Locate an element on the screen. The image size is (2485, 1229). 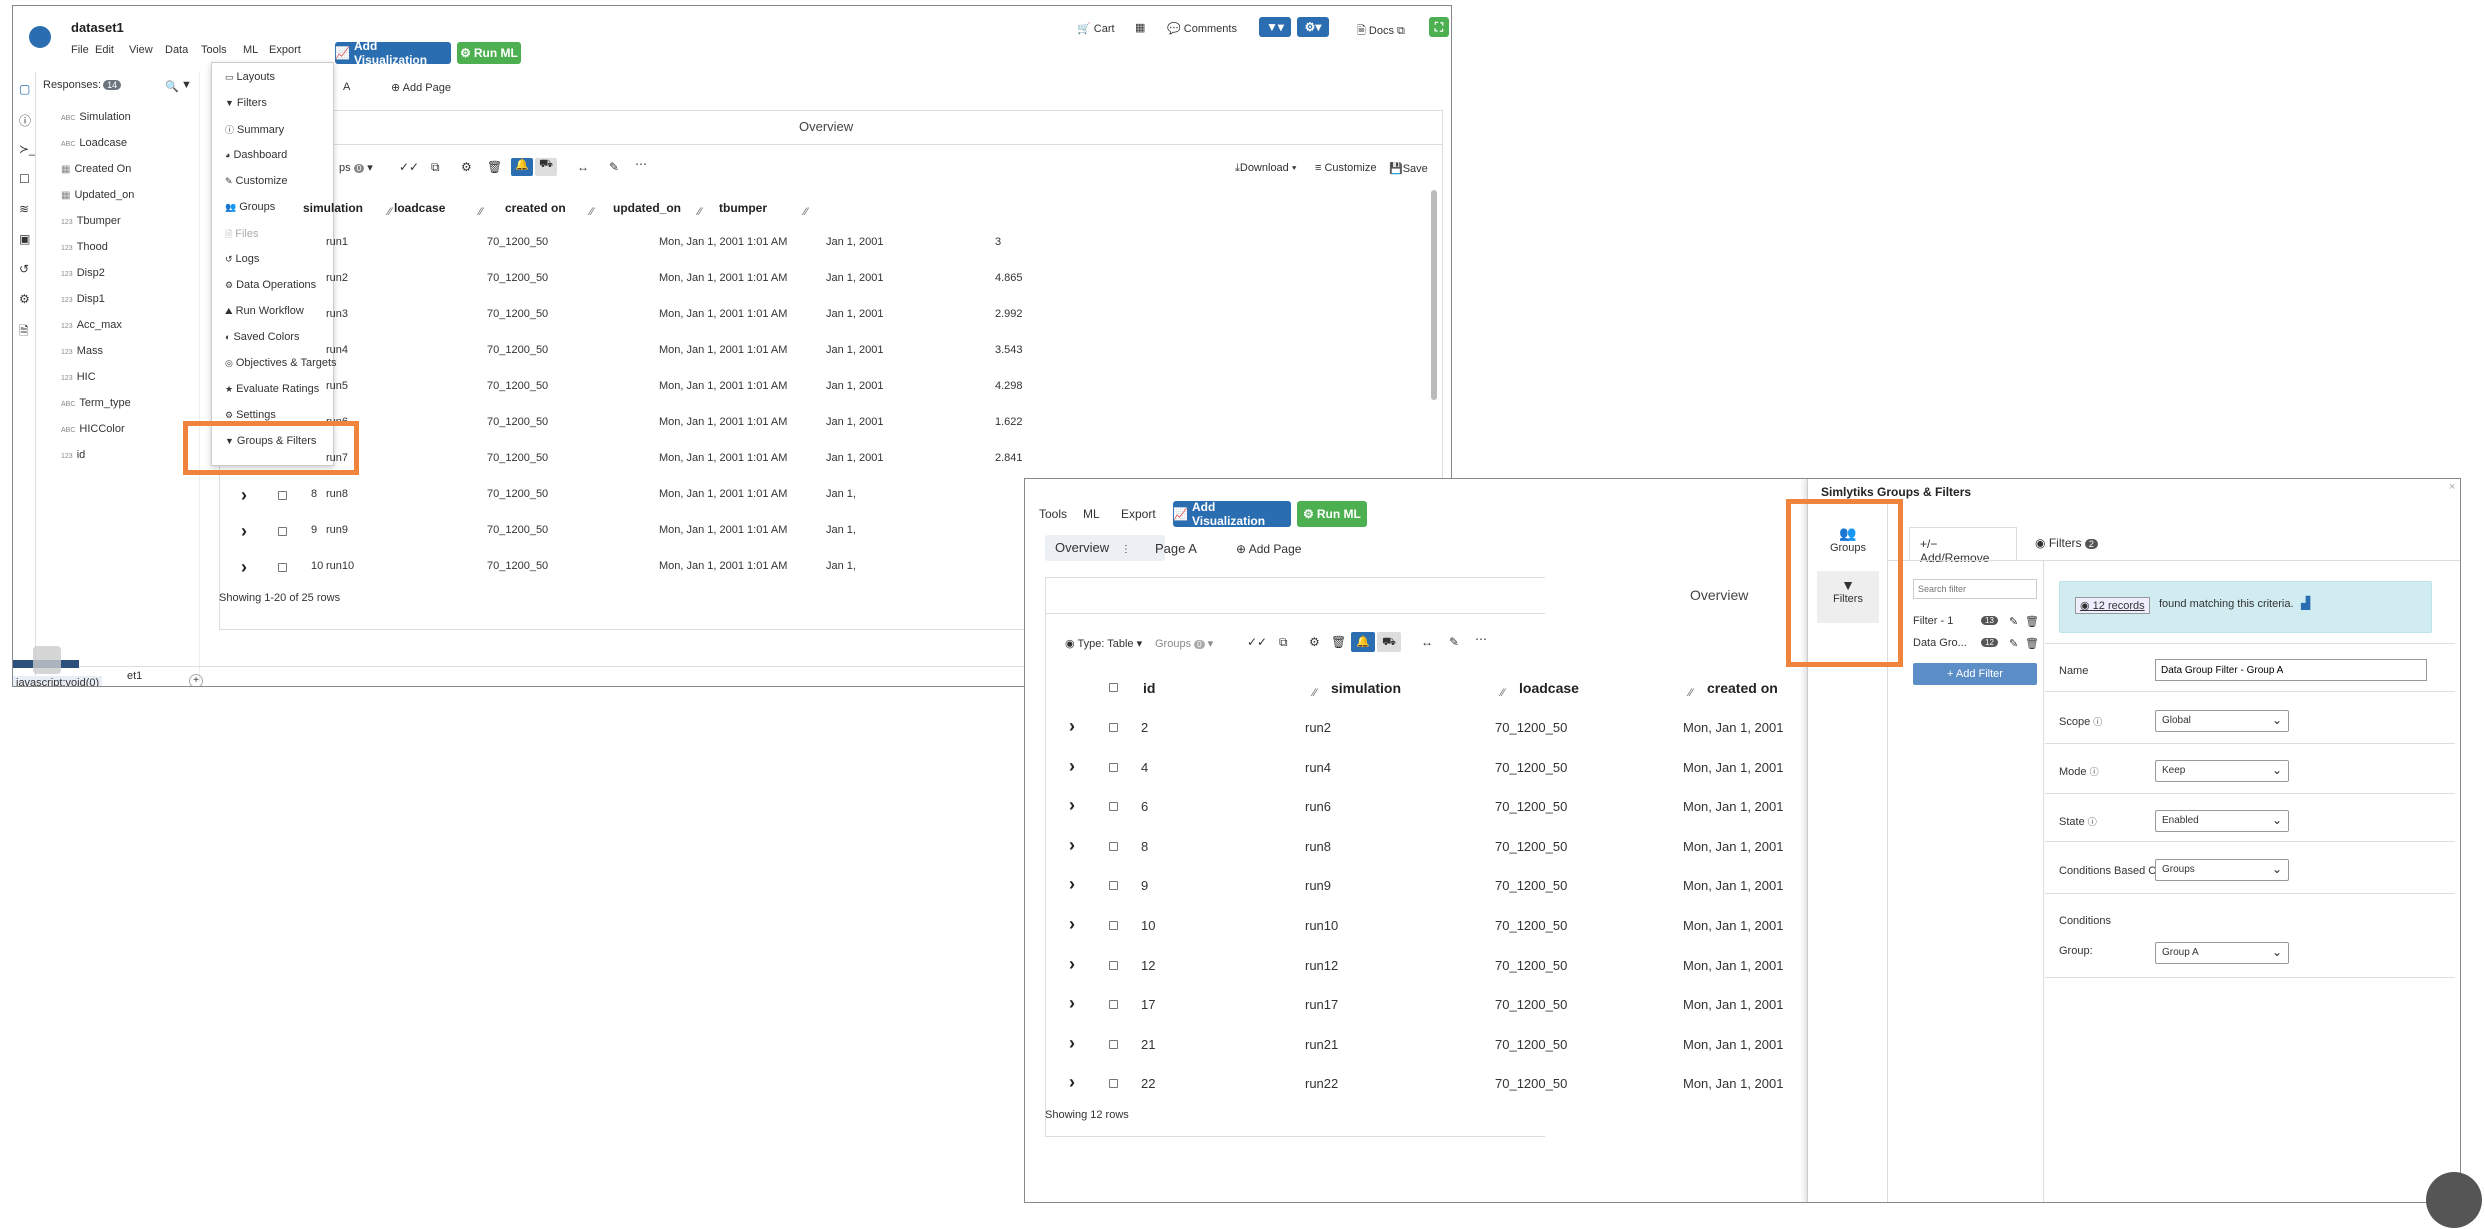
records-link: ◉ 12 records is located at coordinates (2112, 605).